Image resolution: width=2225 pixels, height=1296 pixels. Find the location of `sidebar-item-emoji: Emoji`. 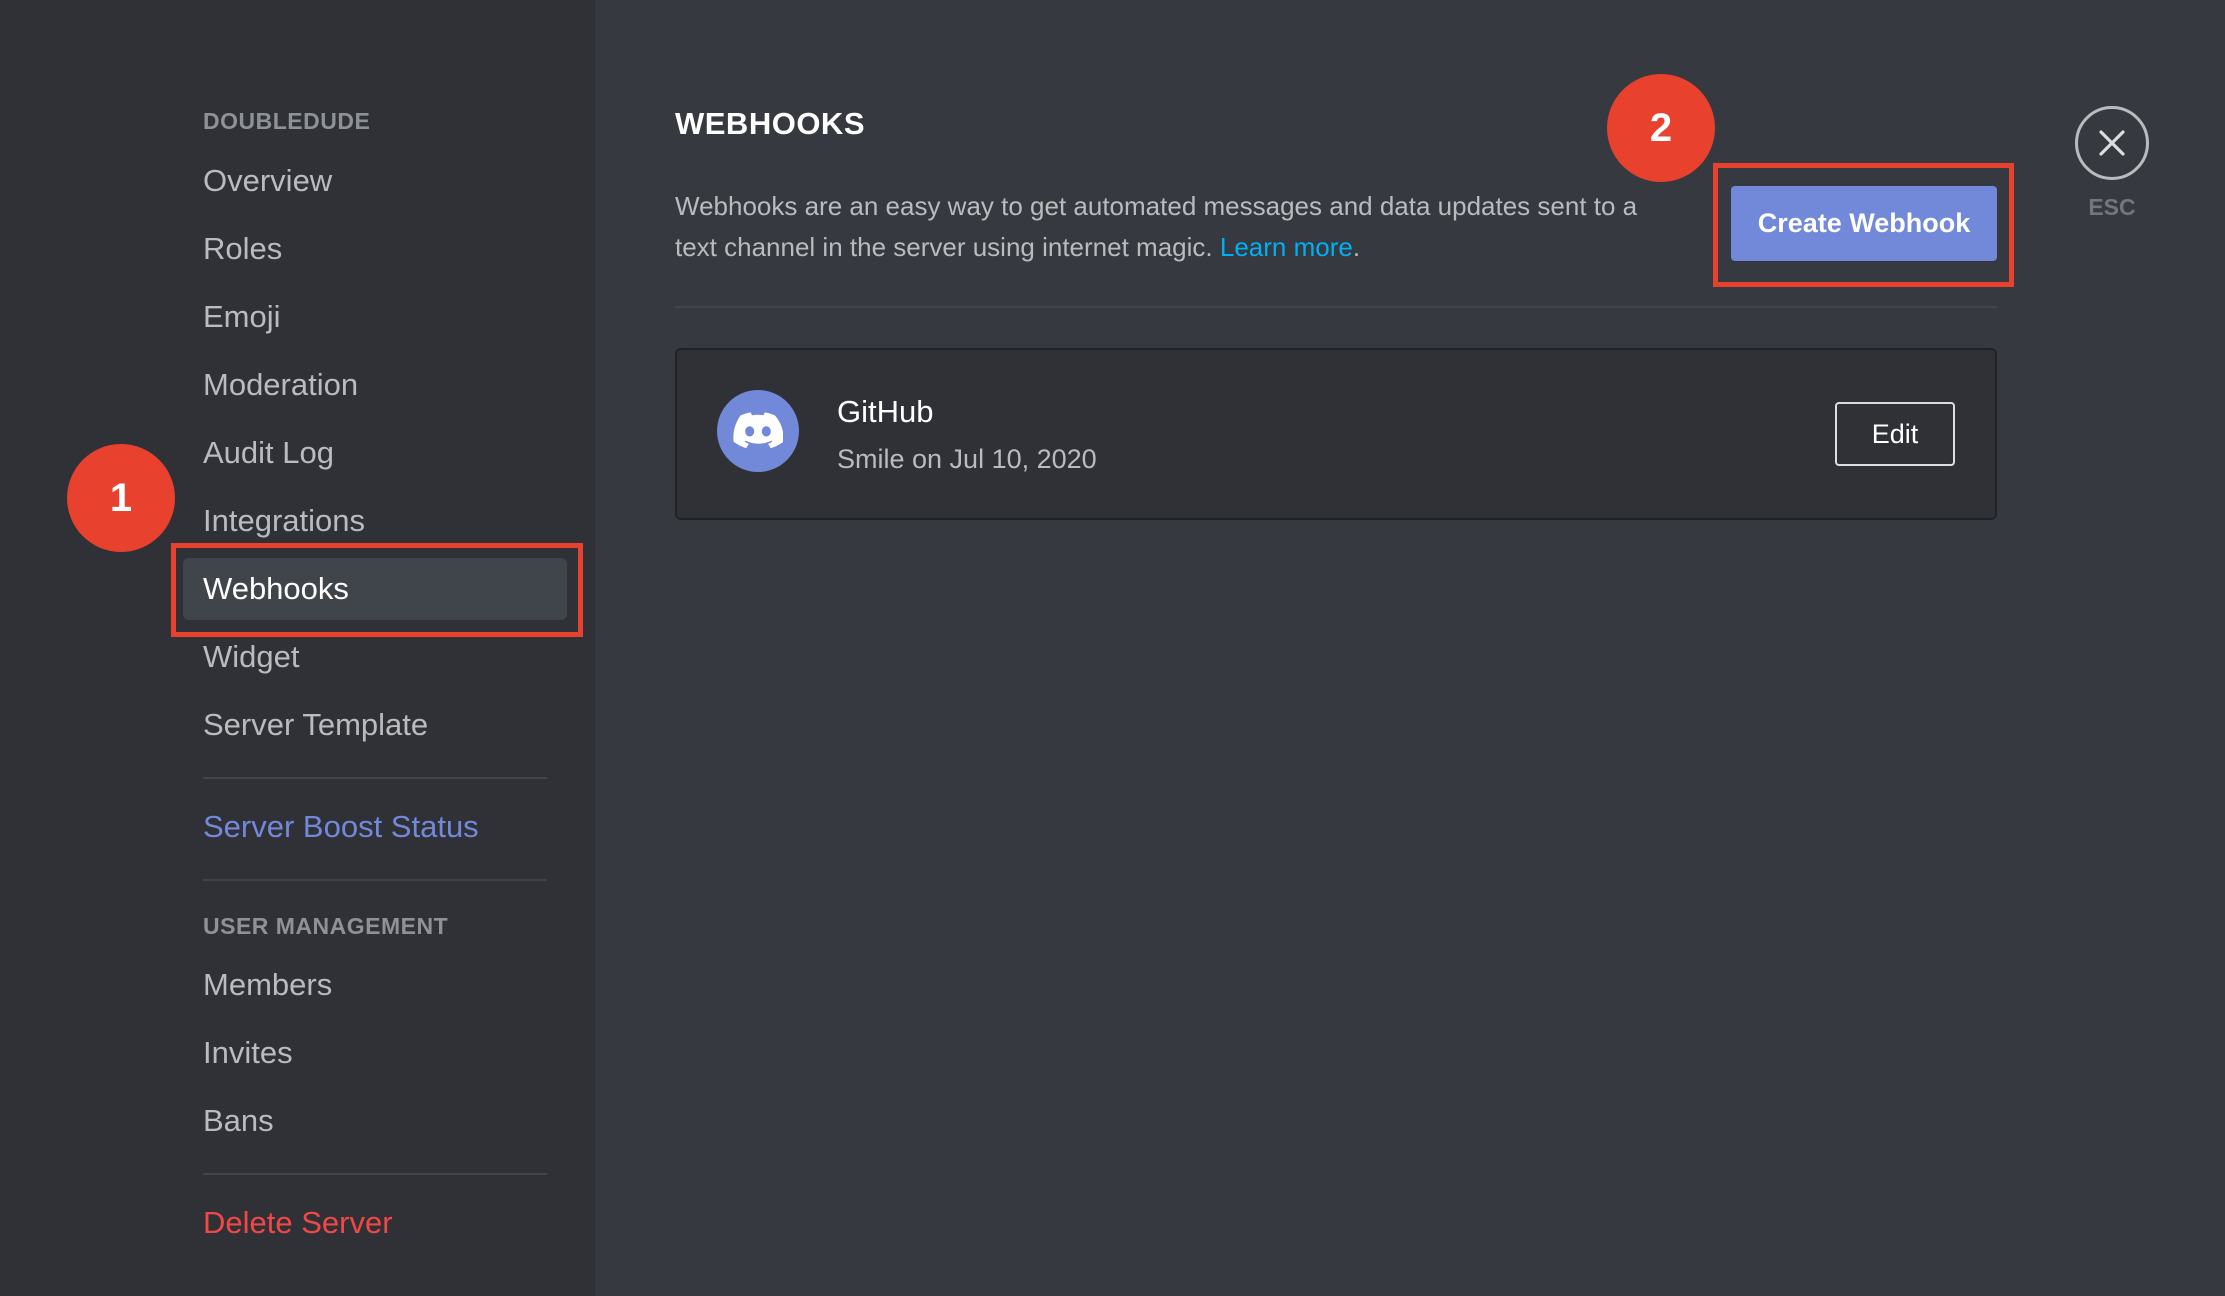

sidebar-item-emoji: Emoji is located at coordinates (375, 317).